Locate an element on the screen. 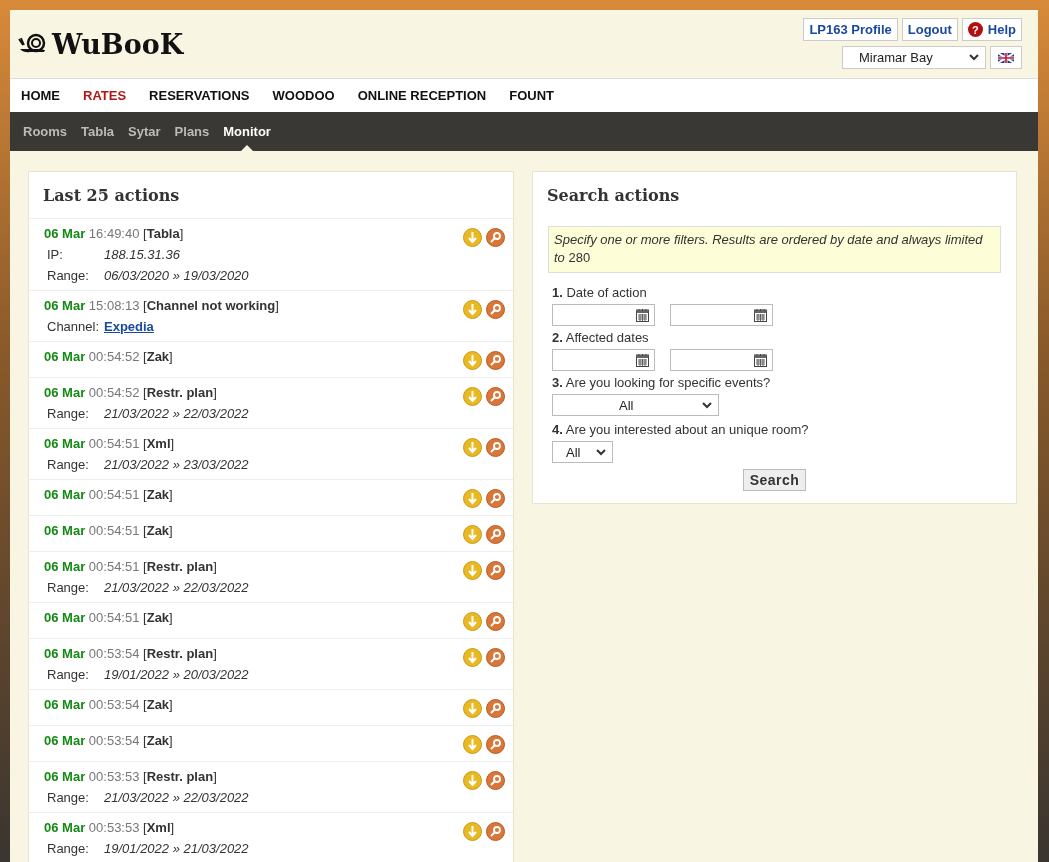  info-notice: Specify one or more filters. Results are ordered by date and always limited to 280 is located at coordinates (774, 249).